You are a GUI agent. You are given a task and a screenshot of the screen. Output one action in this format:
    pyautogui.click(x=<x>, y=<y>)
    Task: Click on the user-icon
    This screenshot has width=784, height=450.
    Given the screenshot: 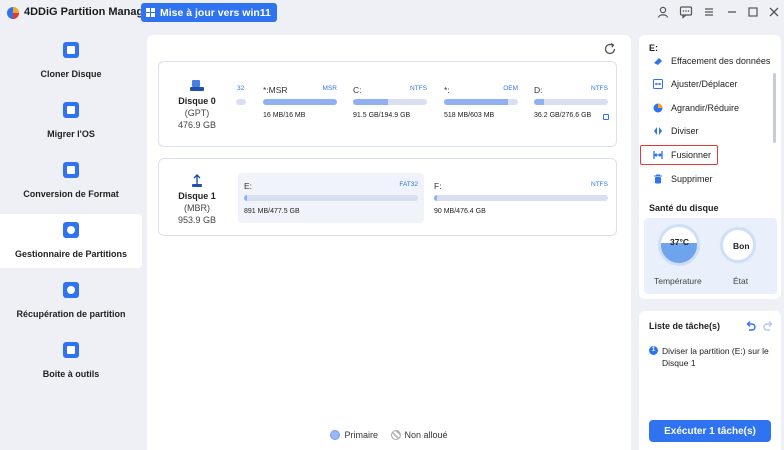 What is the action you would take?
    pyautogui.click(x=663, y=12)
    